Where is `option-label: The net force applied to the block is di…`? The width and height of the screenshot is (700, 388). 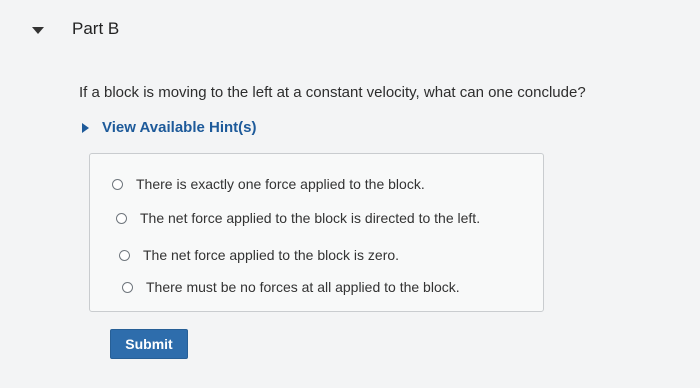 option-label: The net force applied to the block is di… is located at coordinates (310, 218).